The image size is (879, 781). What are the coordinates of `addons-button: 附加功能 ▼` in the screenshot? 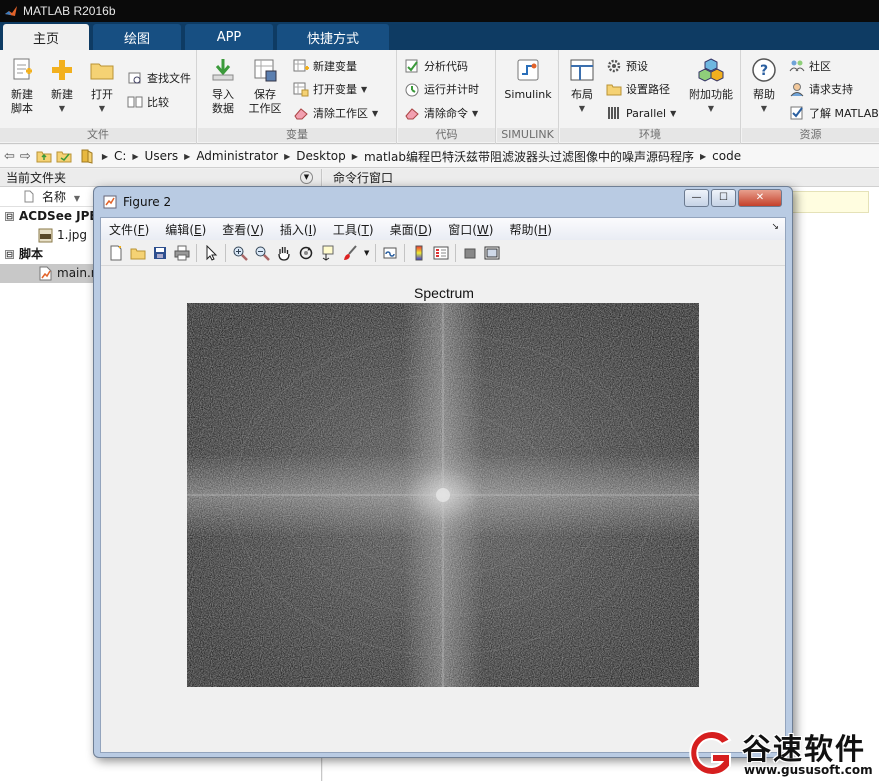 It's located at (711, 86).